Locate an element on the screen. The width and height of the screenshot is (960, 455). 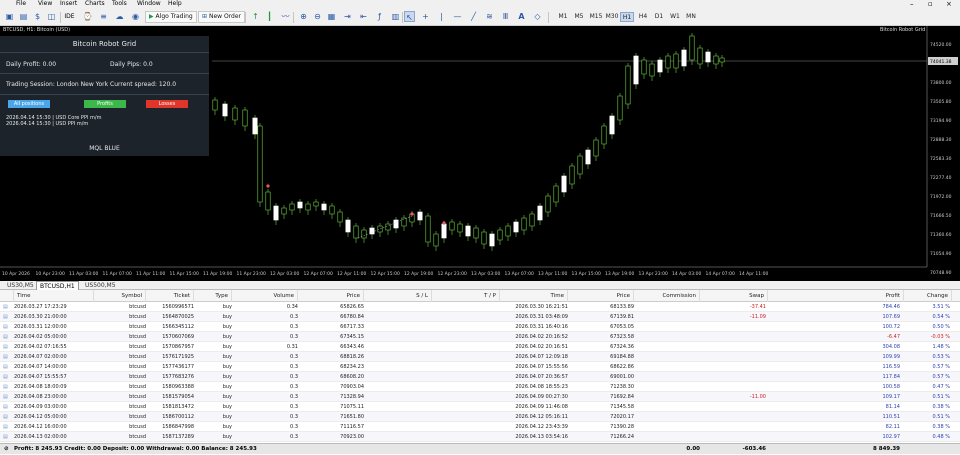
menu-window: Window is located at coordinates (149, 4).